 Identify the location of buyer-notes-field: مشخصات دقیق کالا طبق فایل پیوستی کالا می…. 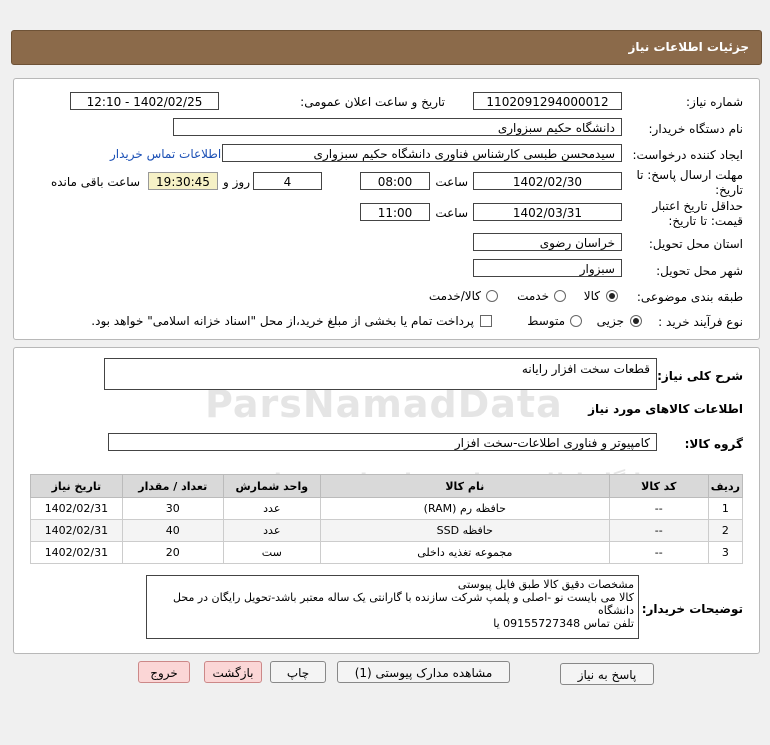
(392, 607).